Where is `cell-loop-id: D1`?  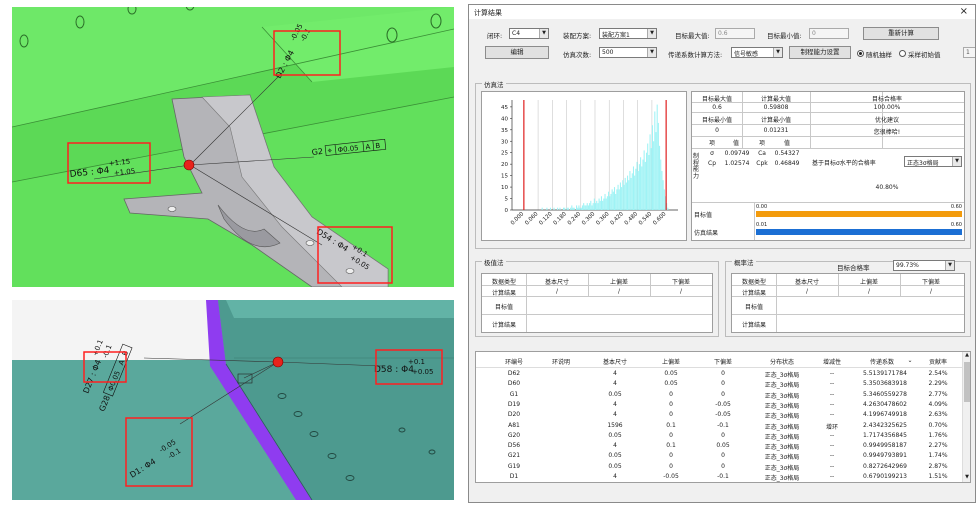
cell-loop-id: D1 is located at coordinates (514, 476).